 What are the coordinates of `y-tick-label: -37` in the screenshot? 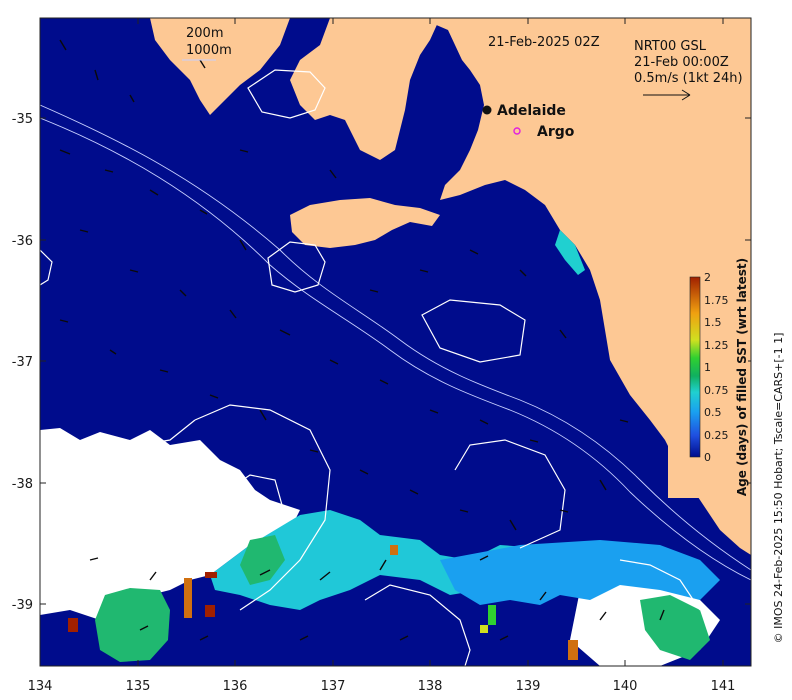 It's located at (22, 362).